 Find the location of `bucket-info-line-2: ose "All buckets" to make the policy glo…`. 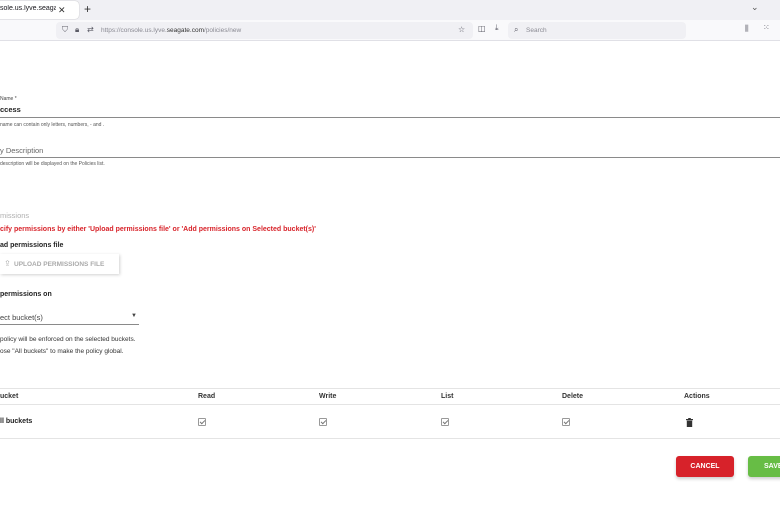

bucket-info-line-2: ose "All buckets" to make the policy glo… is located at coordinates (62, 351).